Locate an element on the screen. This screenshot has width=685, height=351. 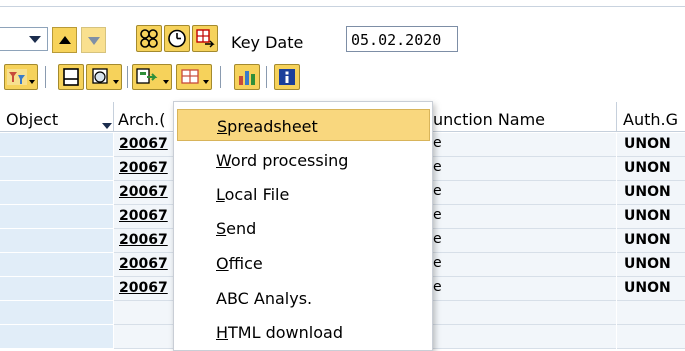
column-header-arch: Arch.( is located at coordinates (146, 117).